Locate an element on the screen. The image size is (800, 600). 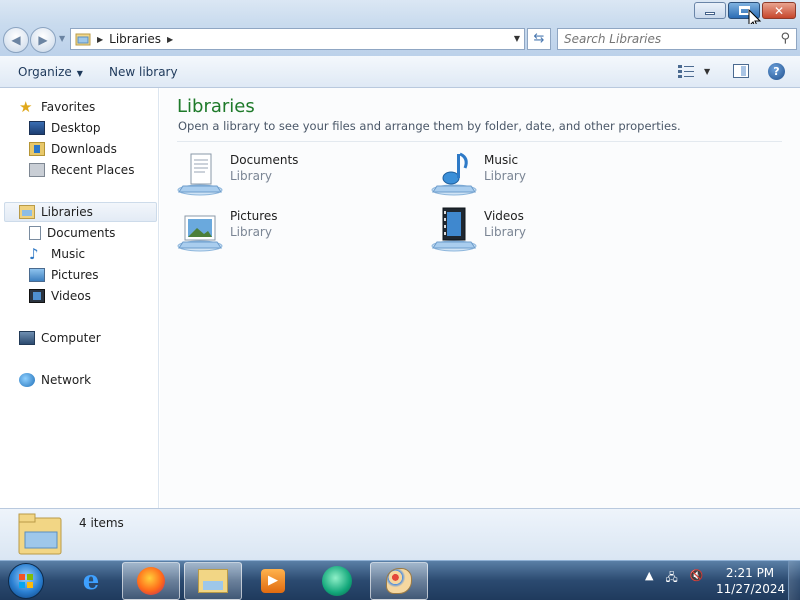
help-icon: ? is located at coordinates (776, 71).